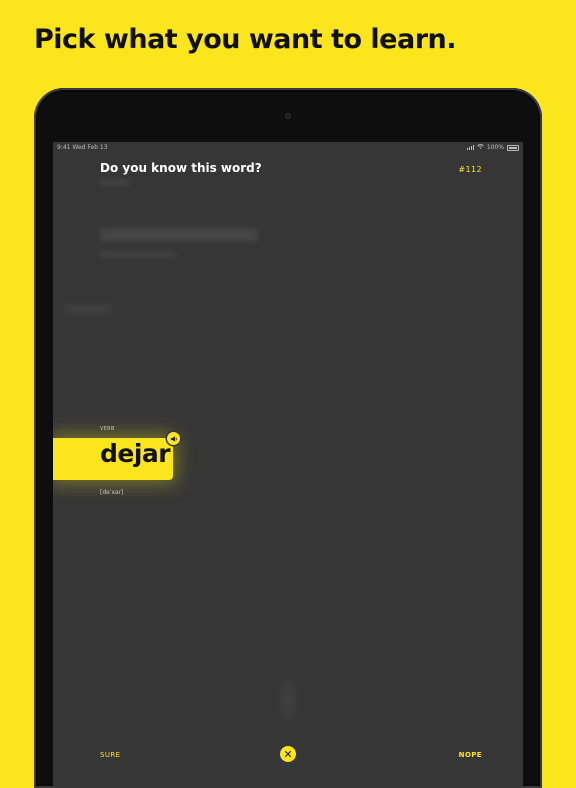  What do you see at coordinates (90, 147) in the screenshot?
I see `status-date: Wed Feb 13` at bounding box center [90, 147].